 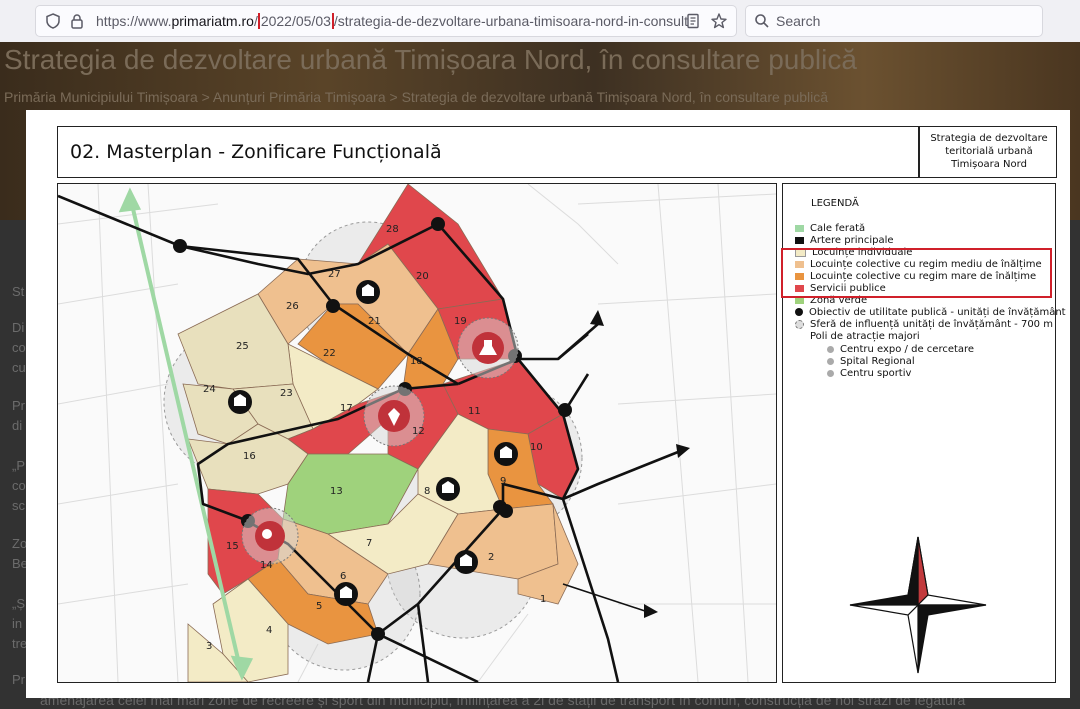 I want to click on article-text-fragment: cu, so click(x=19, y=367).